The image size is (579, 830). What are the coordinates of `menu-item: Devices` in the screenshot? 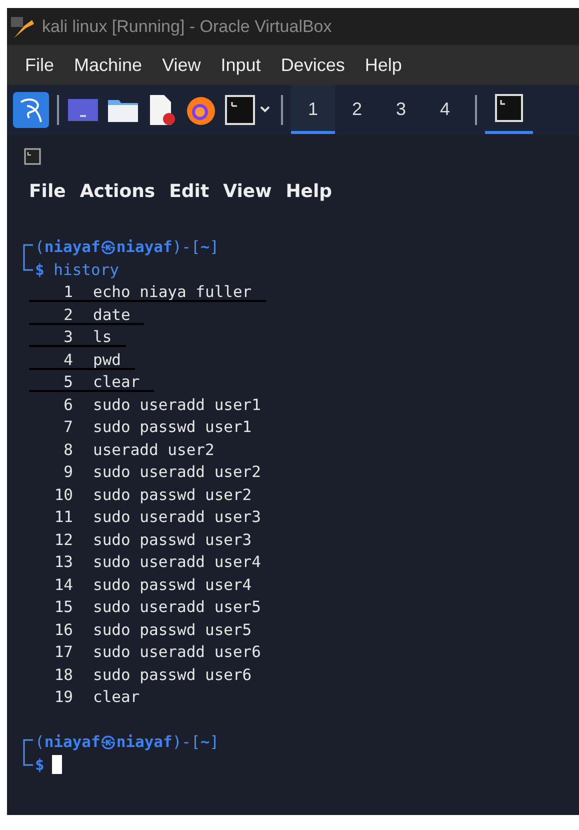 It's located at (312, 65).